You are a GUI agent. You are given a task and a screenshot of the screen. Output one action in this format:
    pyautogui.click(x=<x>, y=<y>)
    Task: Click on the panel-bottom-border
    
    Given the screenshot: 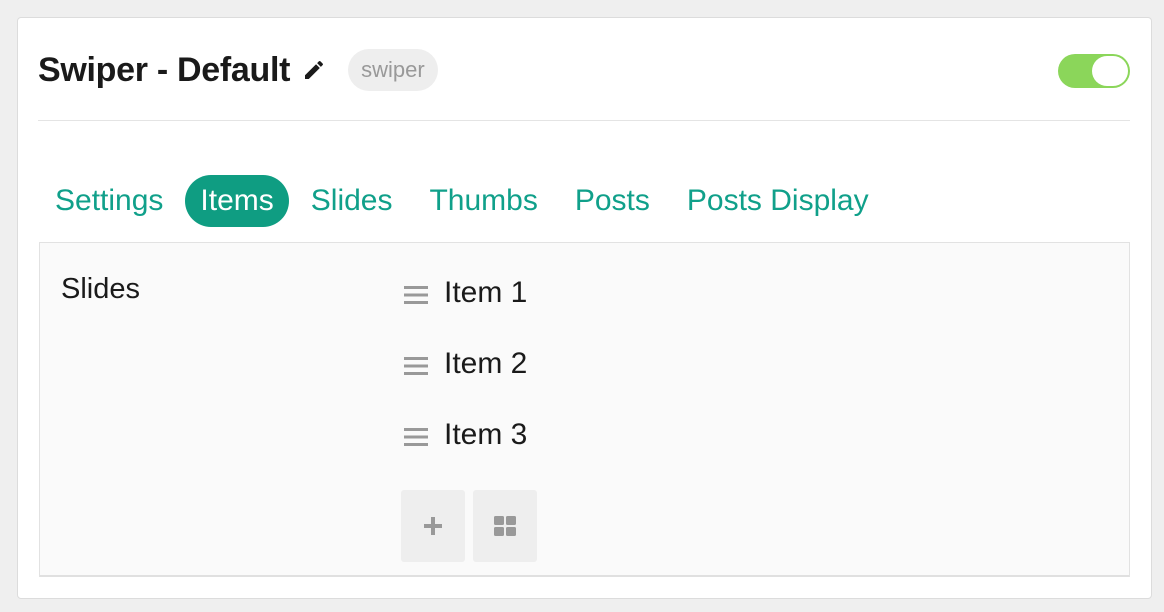 What is the action you would take?
    pyautogui.click(x=584, y=576)
    